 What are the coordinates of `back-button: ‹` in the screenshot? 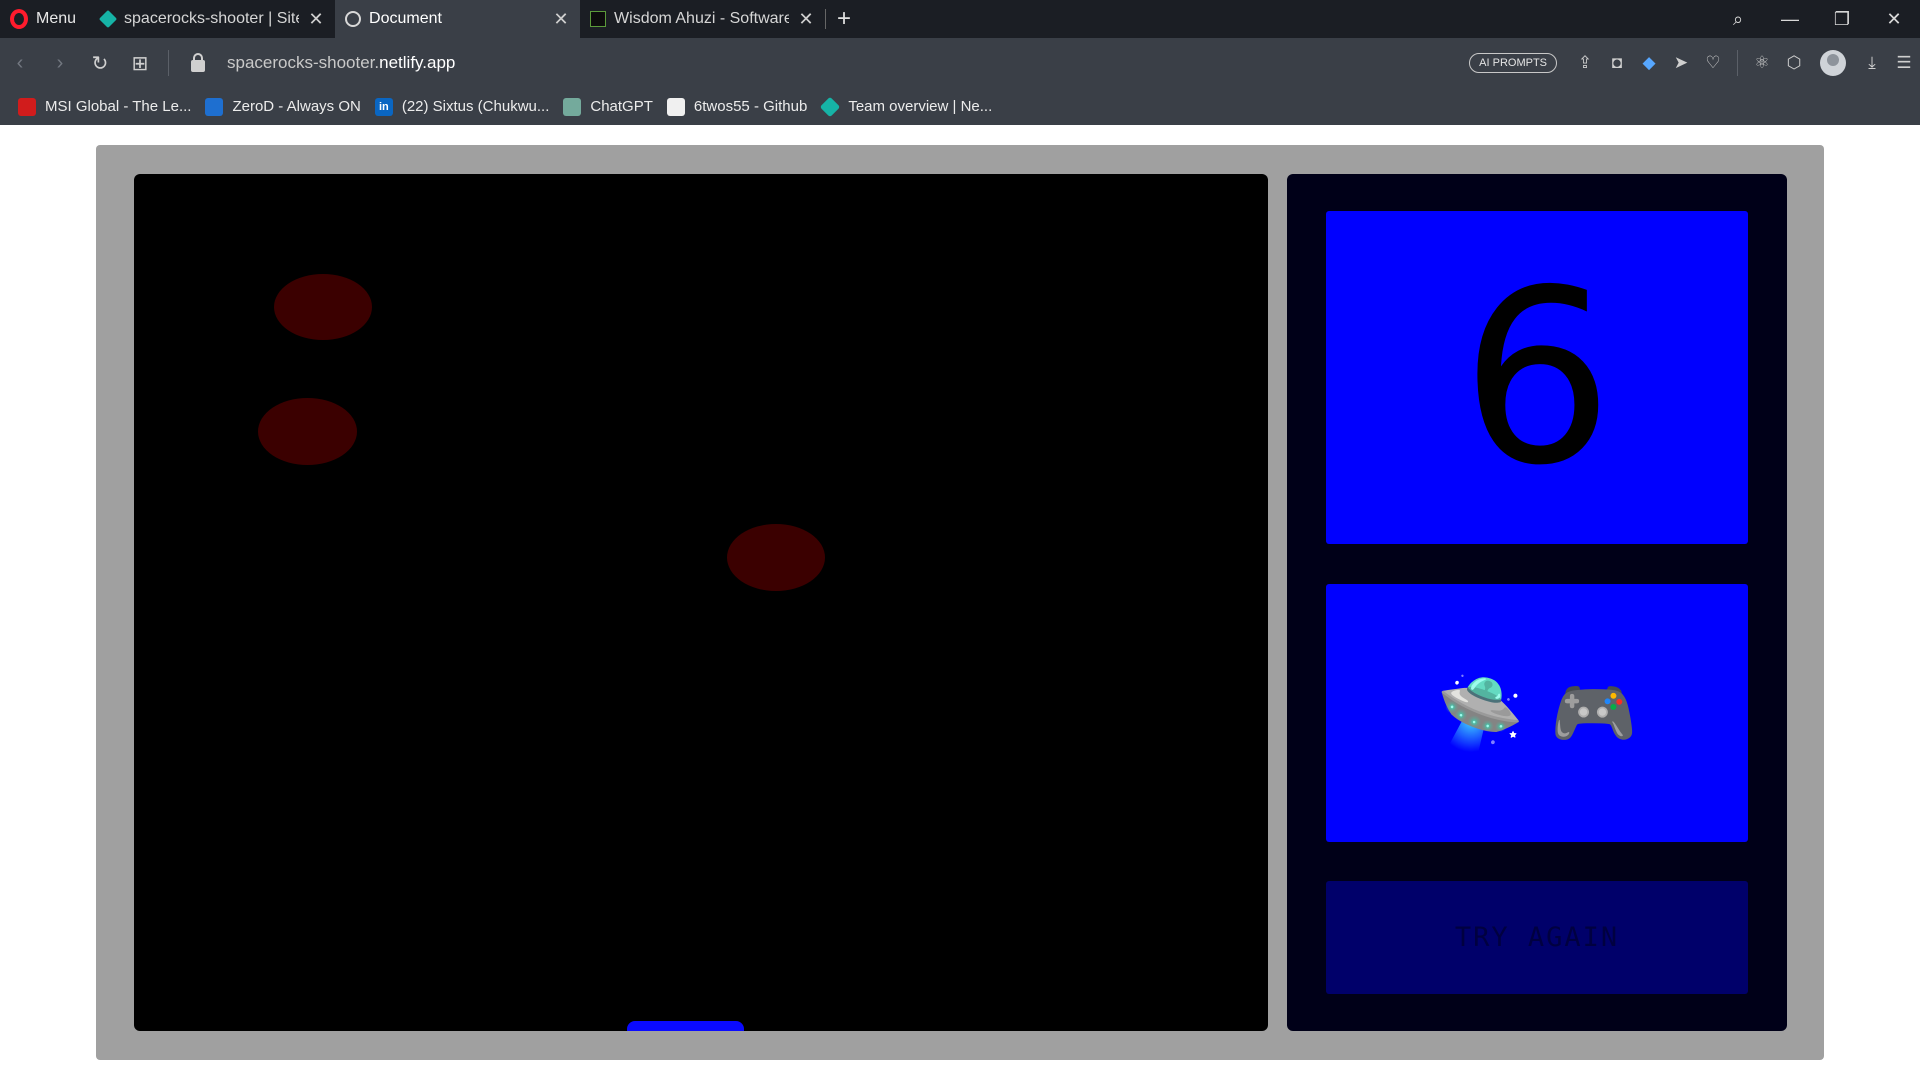 It's located at (20, 63).